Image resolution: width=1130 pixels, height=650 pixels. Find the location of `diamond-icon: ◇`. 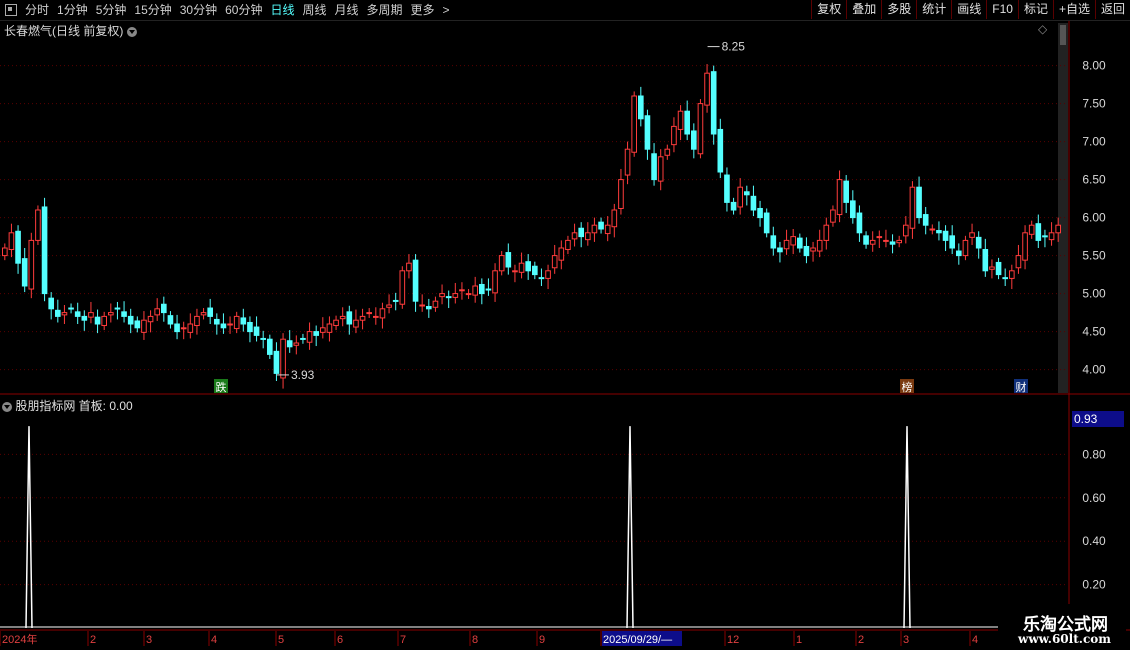

diamond-icon: ◇ is located at coordinates (1042, 29).